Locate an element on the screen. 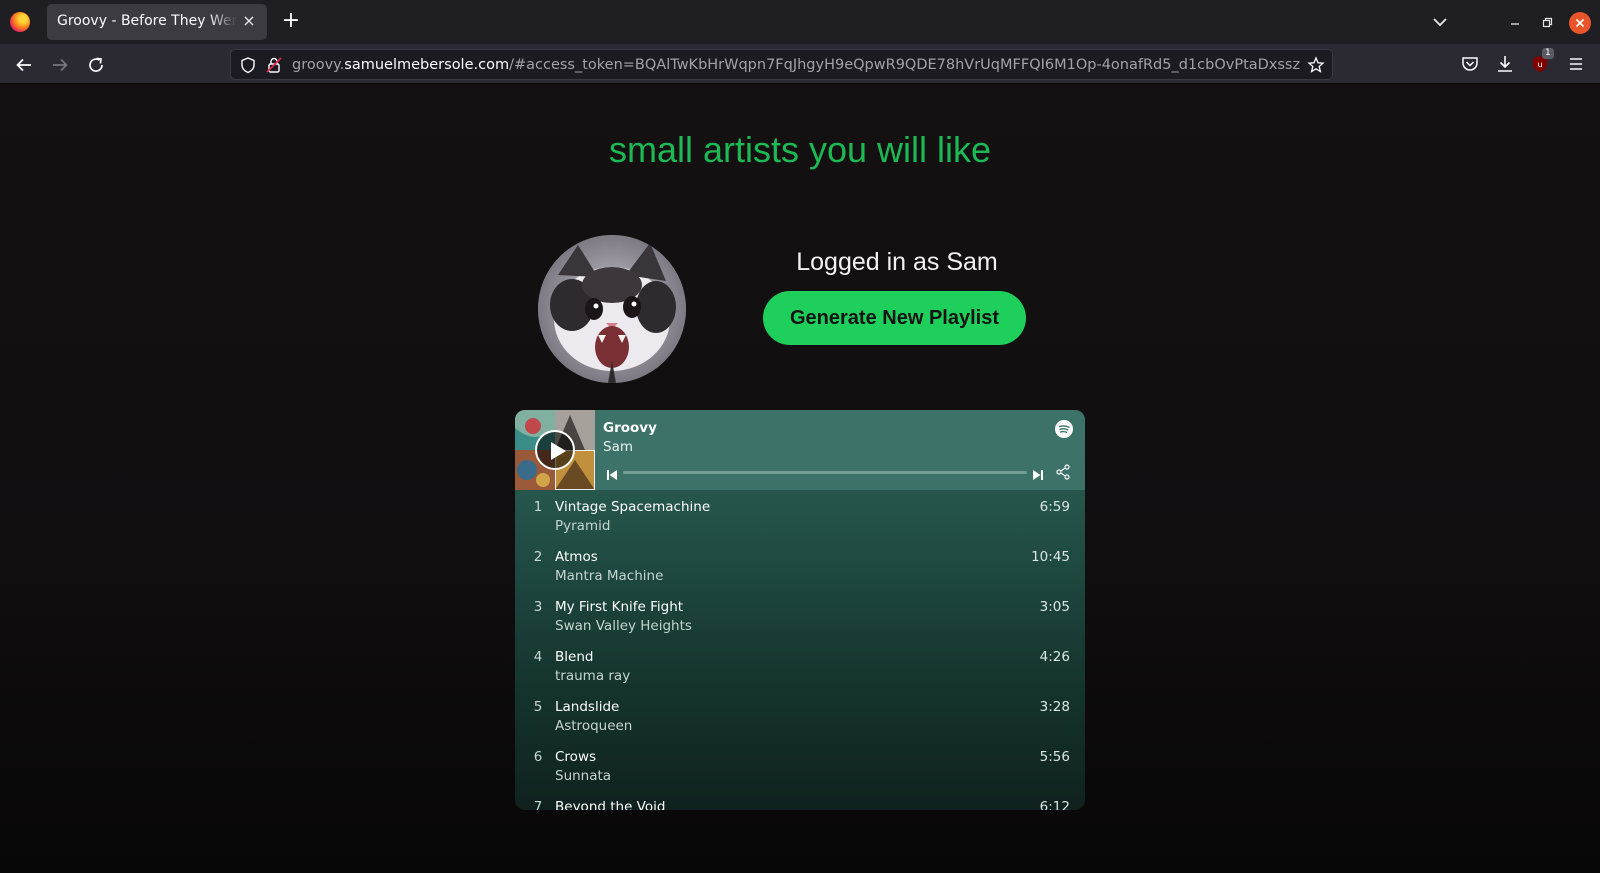 This screenshot has height=873, width=1600. url-host: samuelmebersole.com is located at coordinates (427, 65).